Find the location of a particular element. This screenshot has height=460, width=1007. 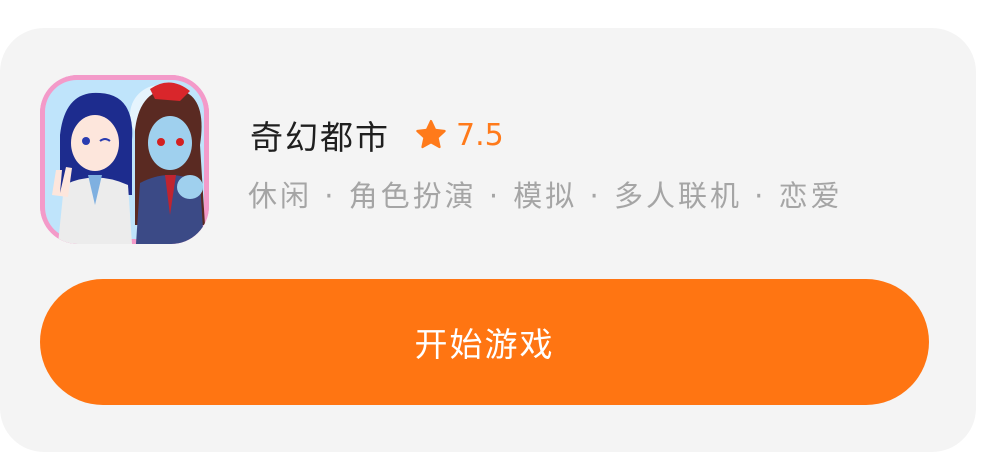

anime-characters-icon is located at coordinates (124, 159).